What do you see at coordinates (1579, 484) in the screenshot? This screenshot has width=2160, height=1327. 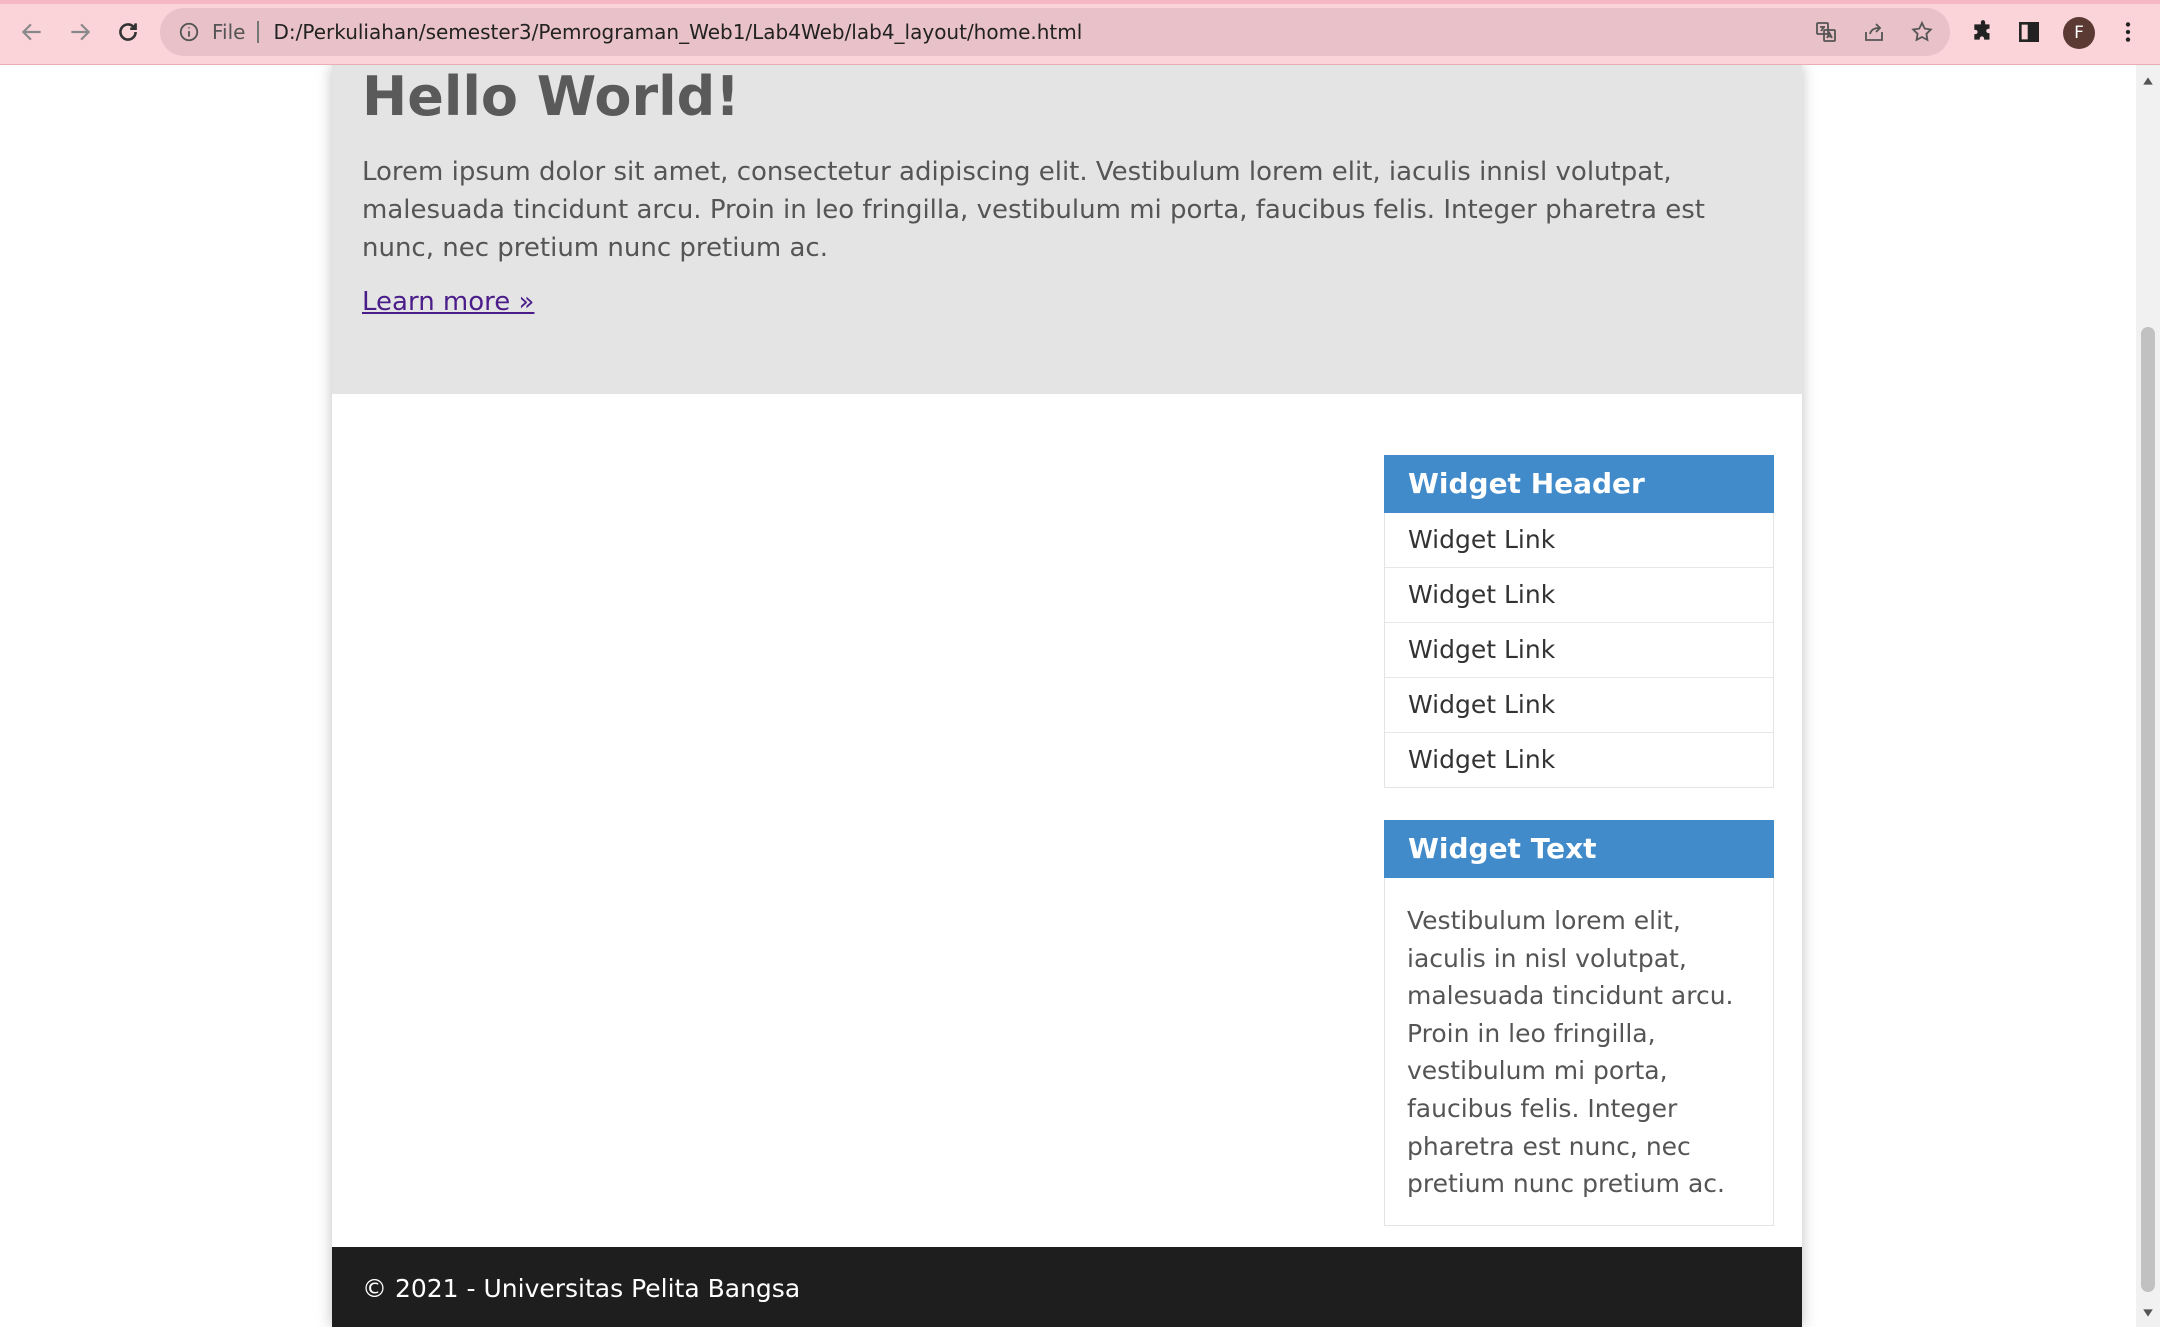 I see `widget-header: Widget Header` at bounding box center [1579, 484].